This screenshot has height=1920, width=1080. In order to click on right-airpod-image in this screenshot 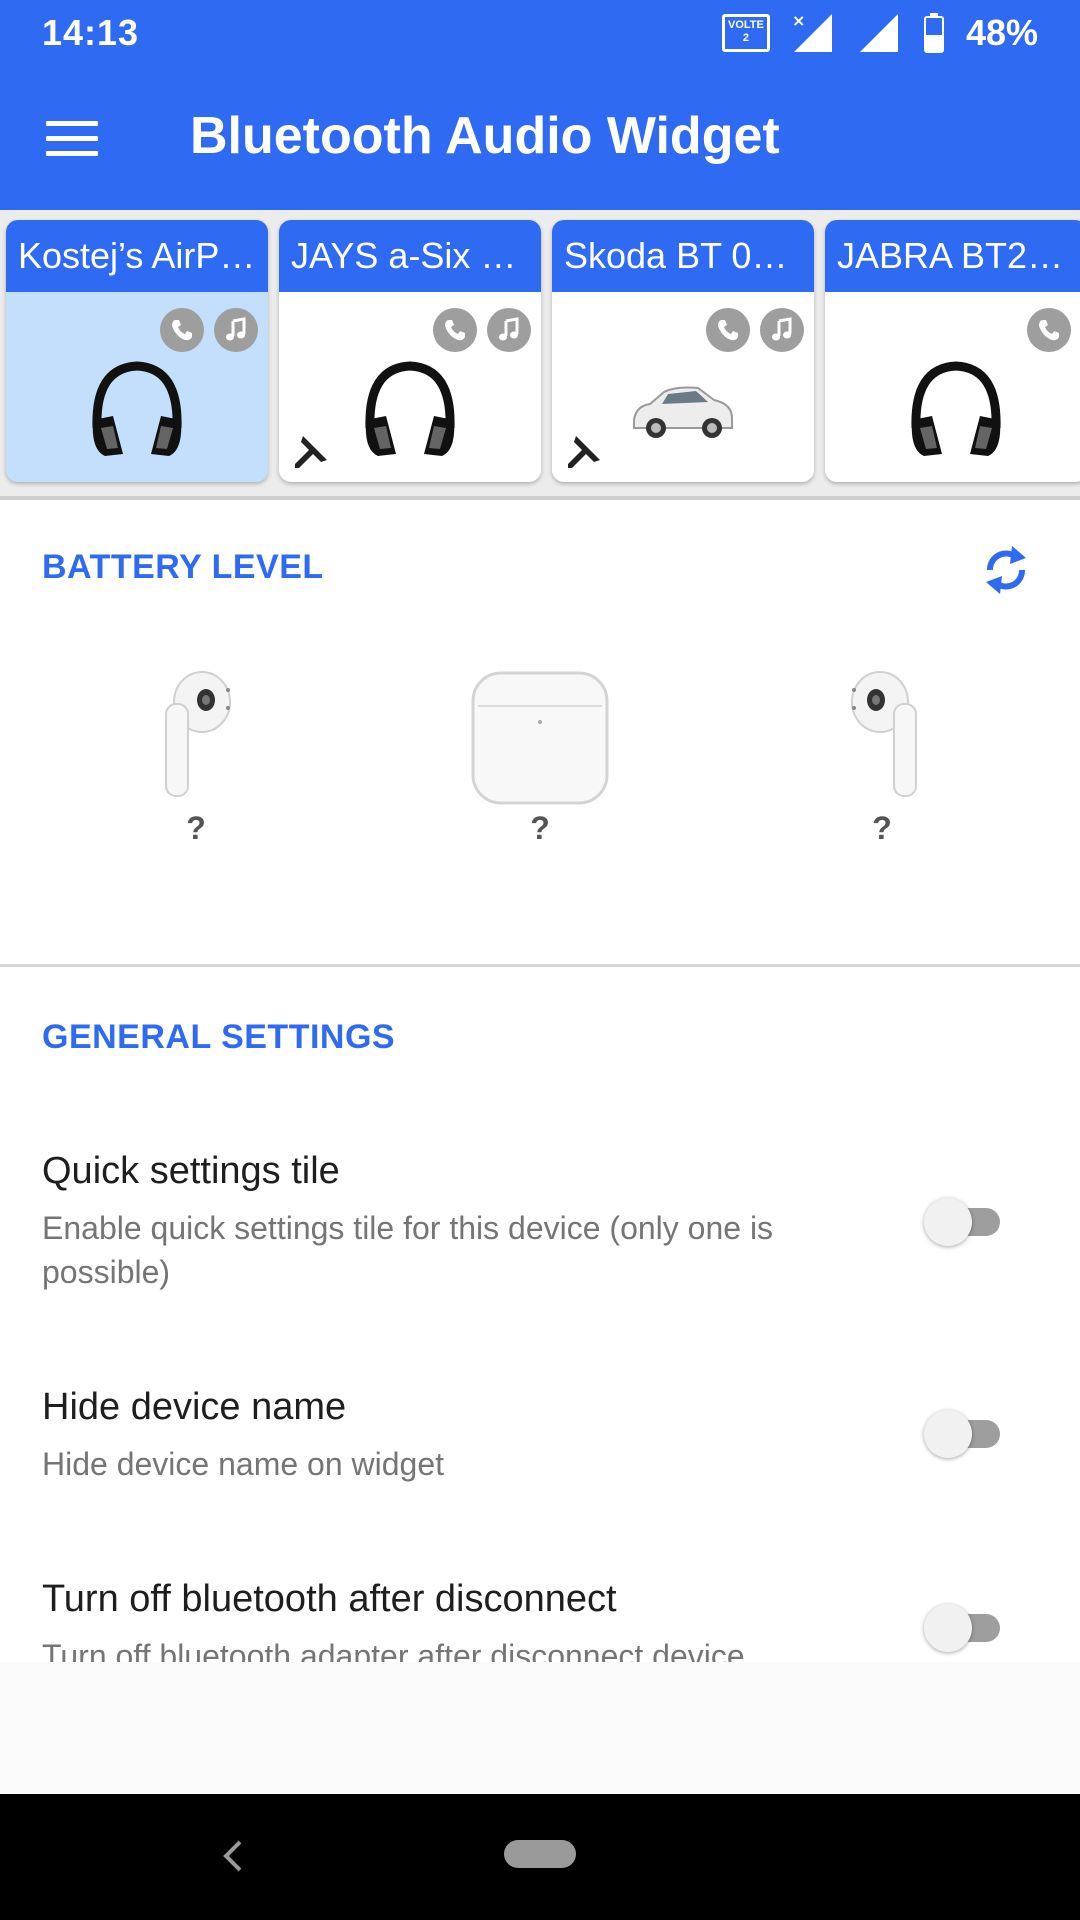, I will do `click(884, 734)`.